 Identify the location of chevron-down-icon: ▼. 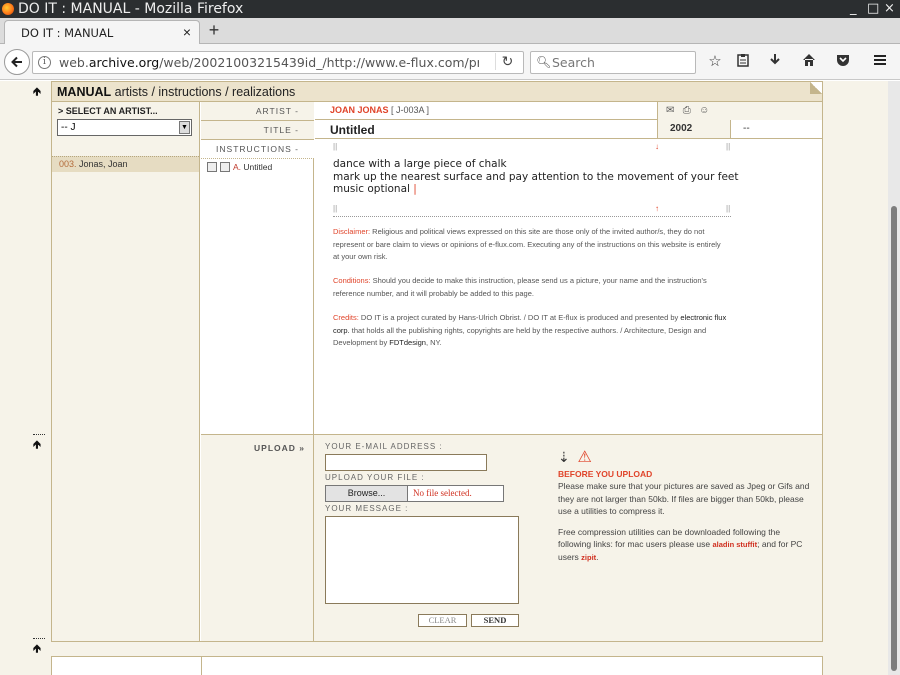
(184, 127).